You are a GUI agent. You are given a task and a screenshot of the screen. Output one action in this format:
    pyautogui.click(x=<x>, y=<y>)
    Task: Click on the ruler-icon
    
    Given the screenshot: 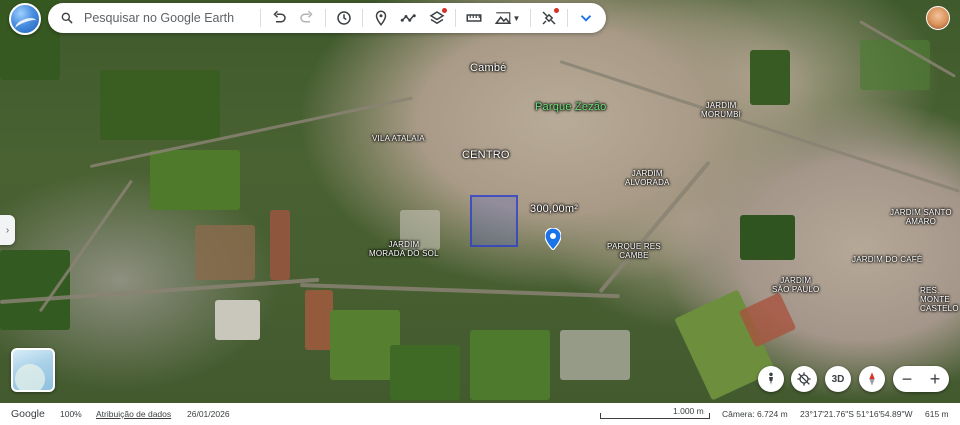 What is the action you would take?
    pyautogui.click(x=474, y=18)
    